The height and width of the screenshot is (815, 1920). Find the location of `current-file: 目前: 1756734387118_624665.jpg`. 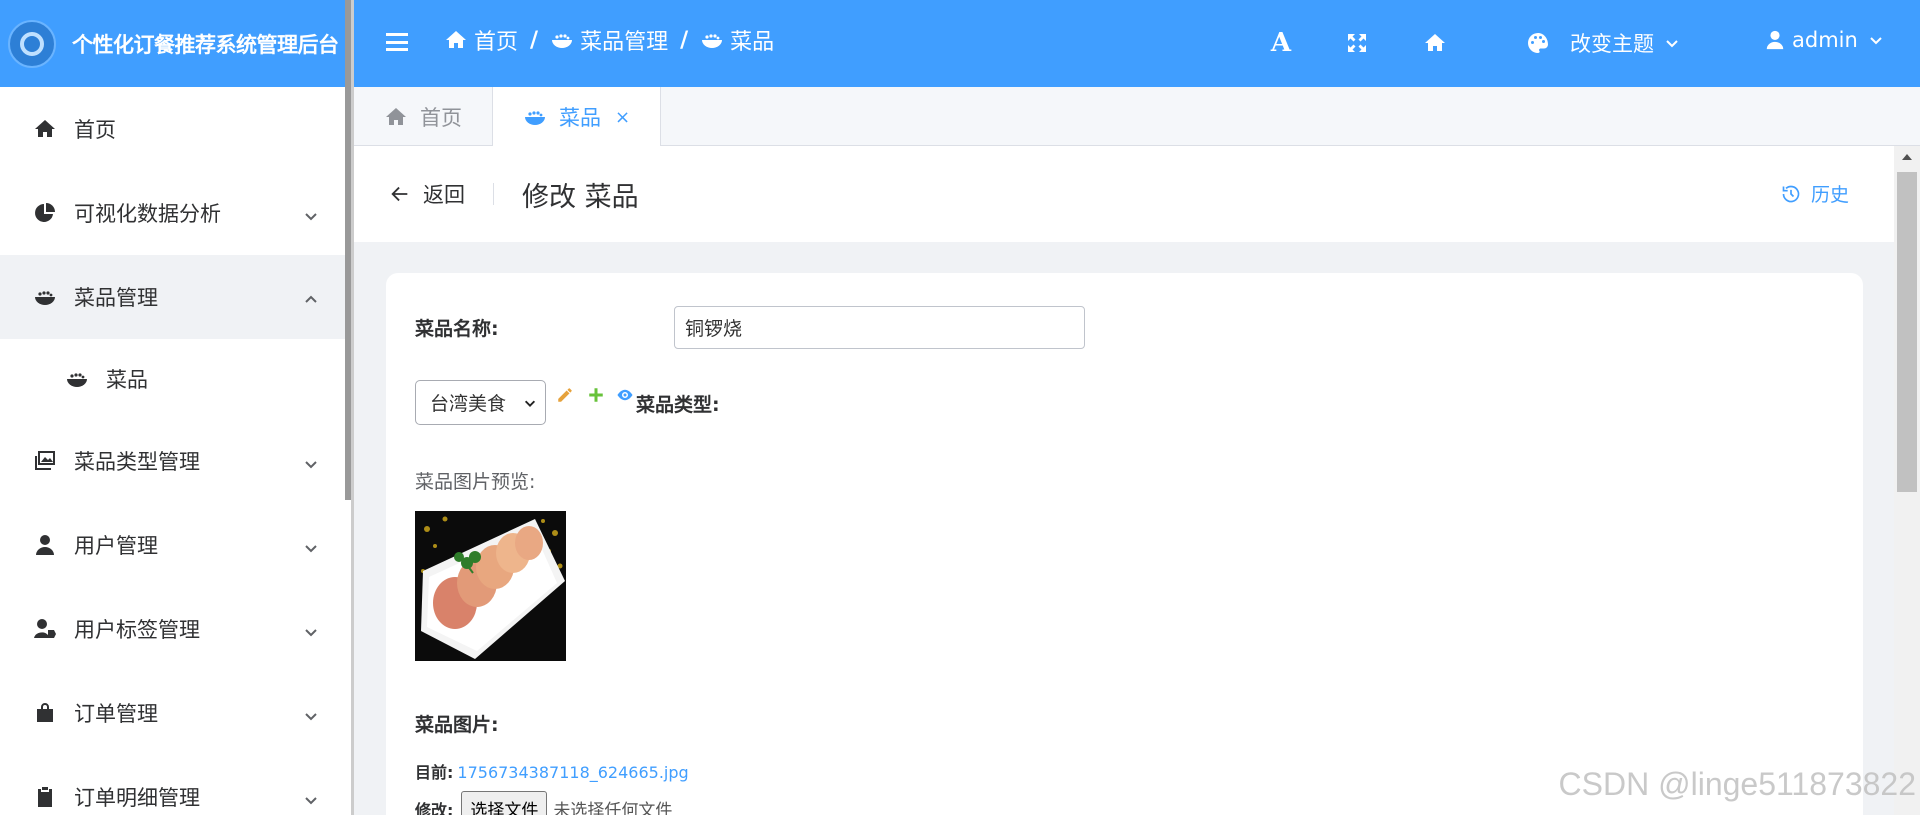

current-file: 目前: 1756734387118_624665.jpg is located at coordinates (552, 771).